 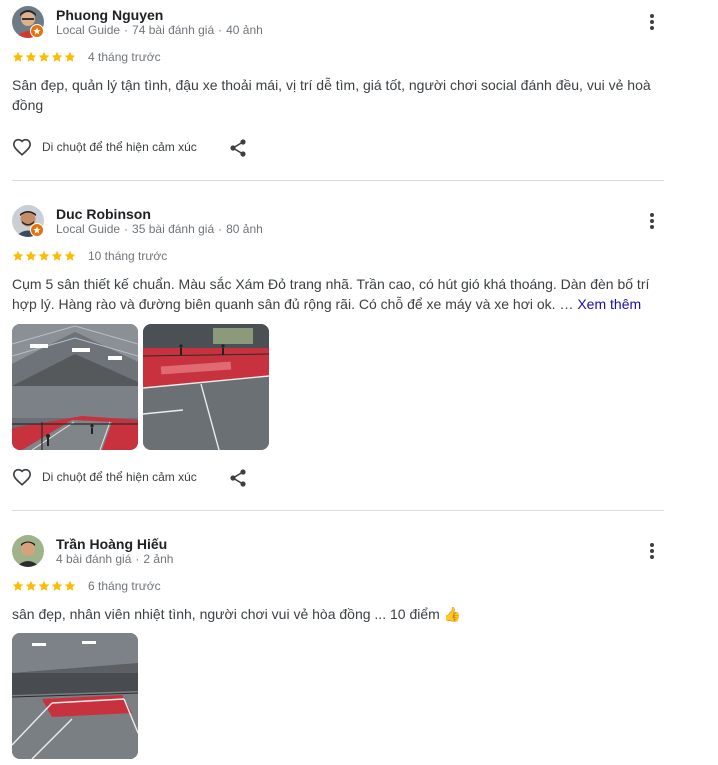 What do you see at coordinates (124, 57) in the screenshot?
I see `review-time: 4 tháng trước` at bounding box center [124, 57].